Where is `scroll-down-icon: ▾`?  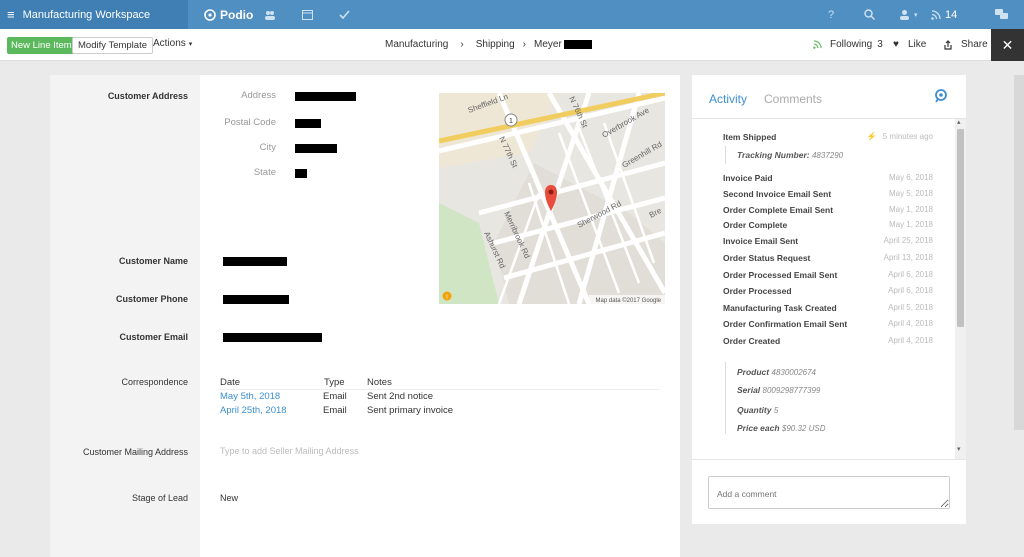
scroll-down-icon: ▾ is located at coordinates (959, 449).